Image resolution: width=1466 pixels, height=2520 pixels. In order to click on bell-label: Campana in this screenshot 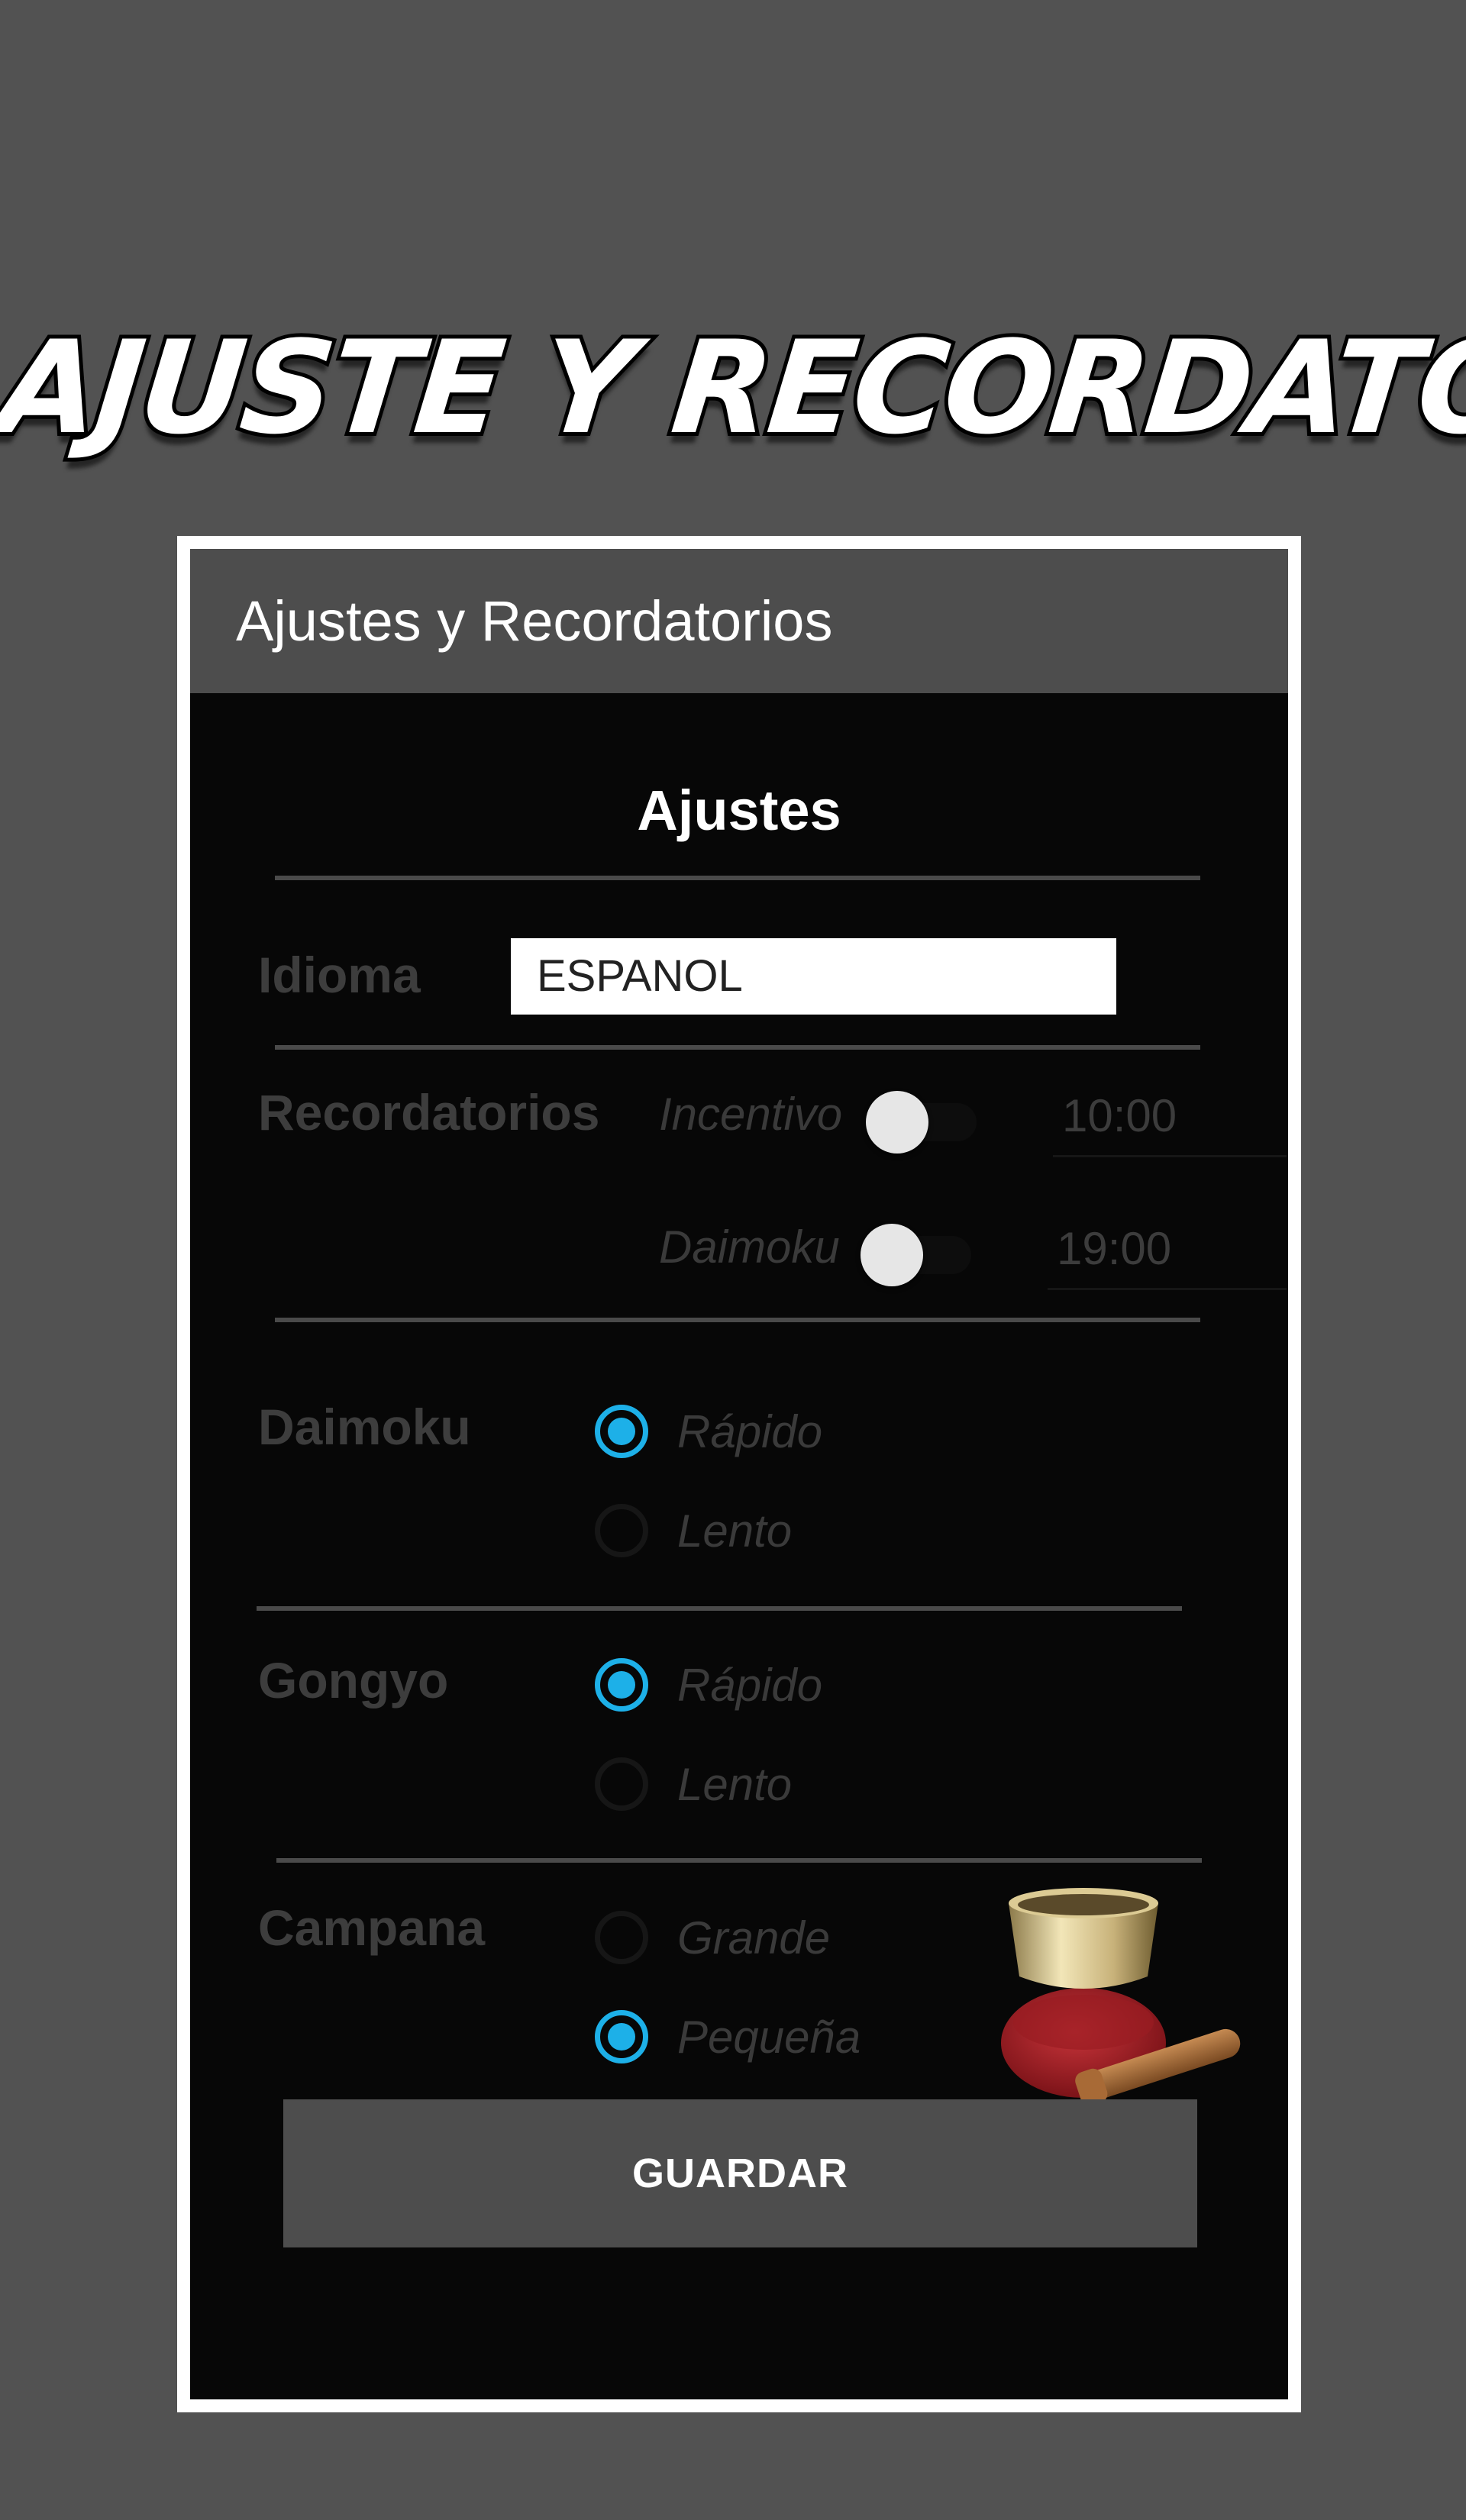, I will do `click(372, 1927)`.